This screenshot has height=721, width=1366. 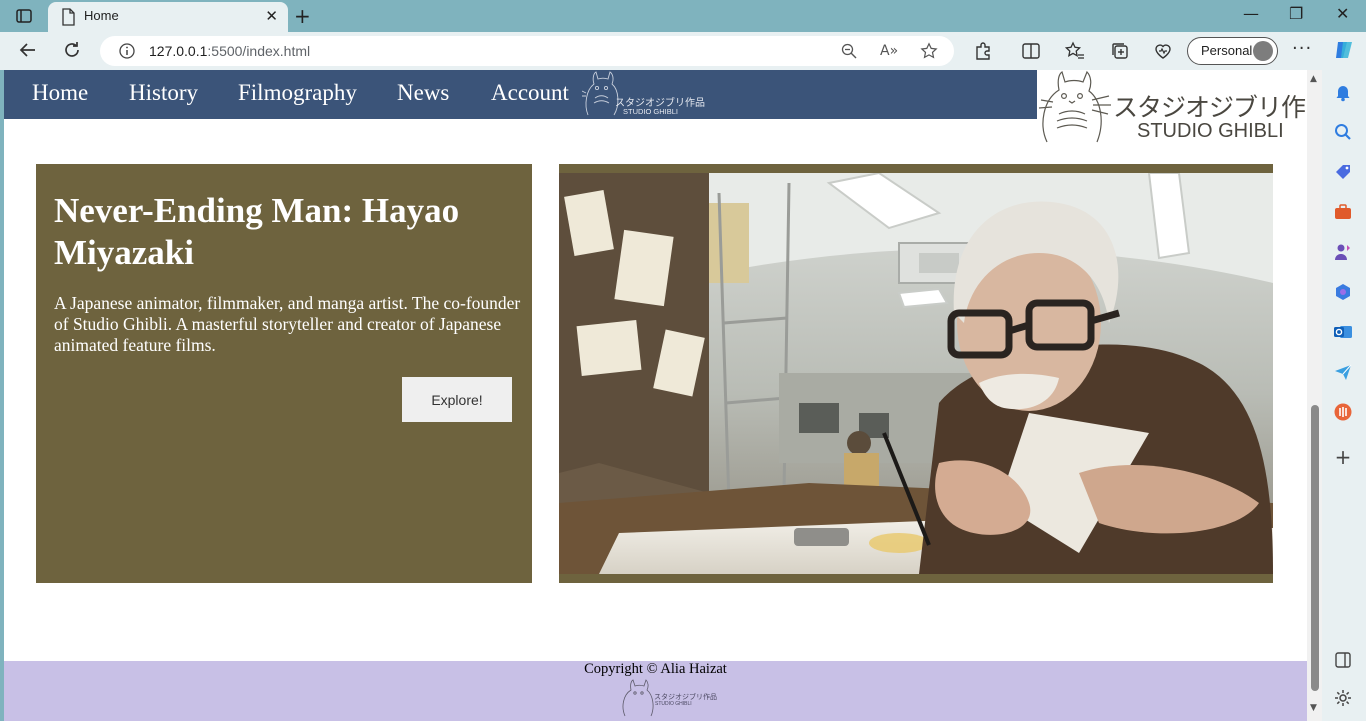 I want to click on footer-logo-english: STUDIO GHIBLI, so click(x=673, y=704).